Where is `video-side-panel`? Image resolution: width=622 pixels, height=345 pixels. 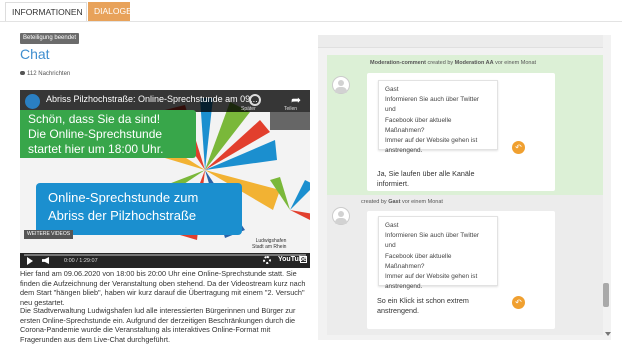
video-side-panel is located at coordinates (290, 121).